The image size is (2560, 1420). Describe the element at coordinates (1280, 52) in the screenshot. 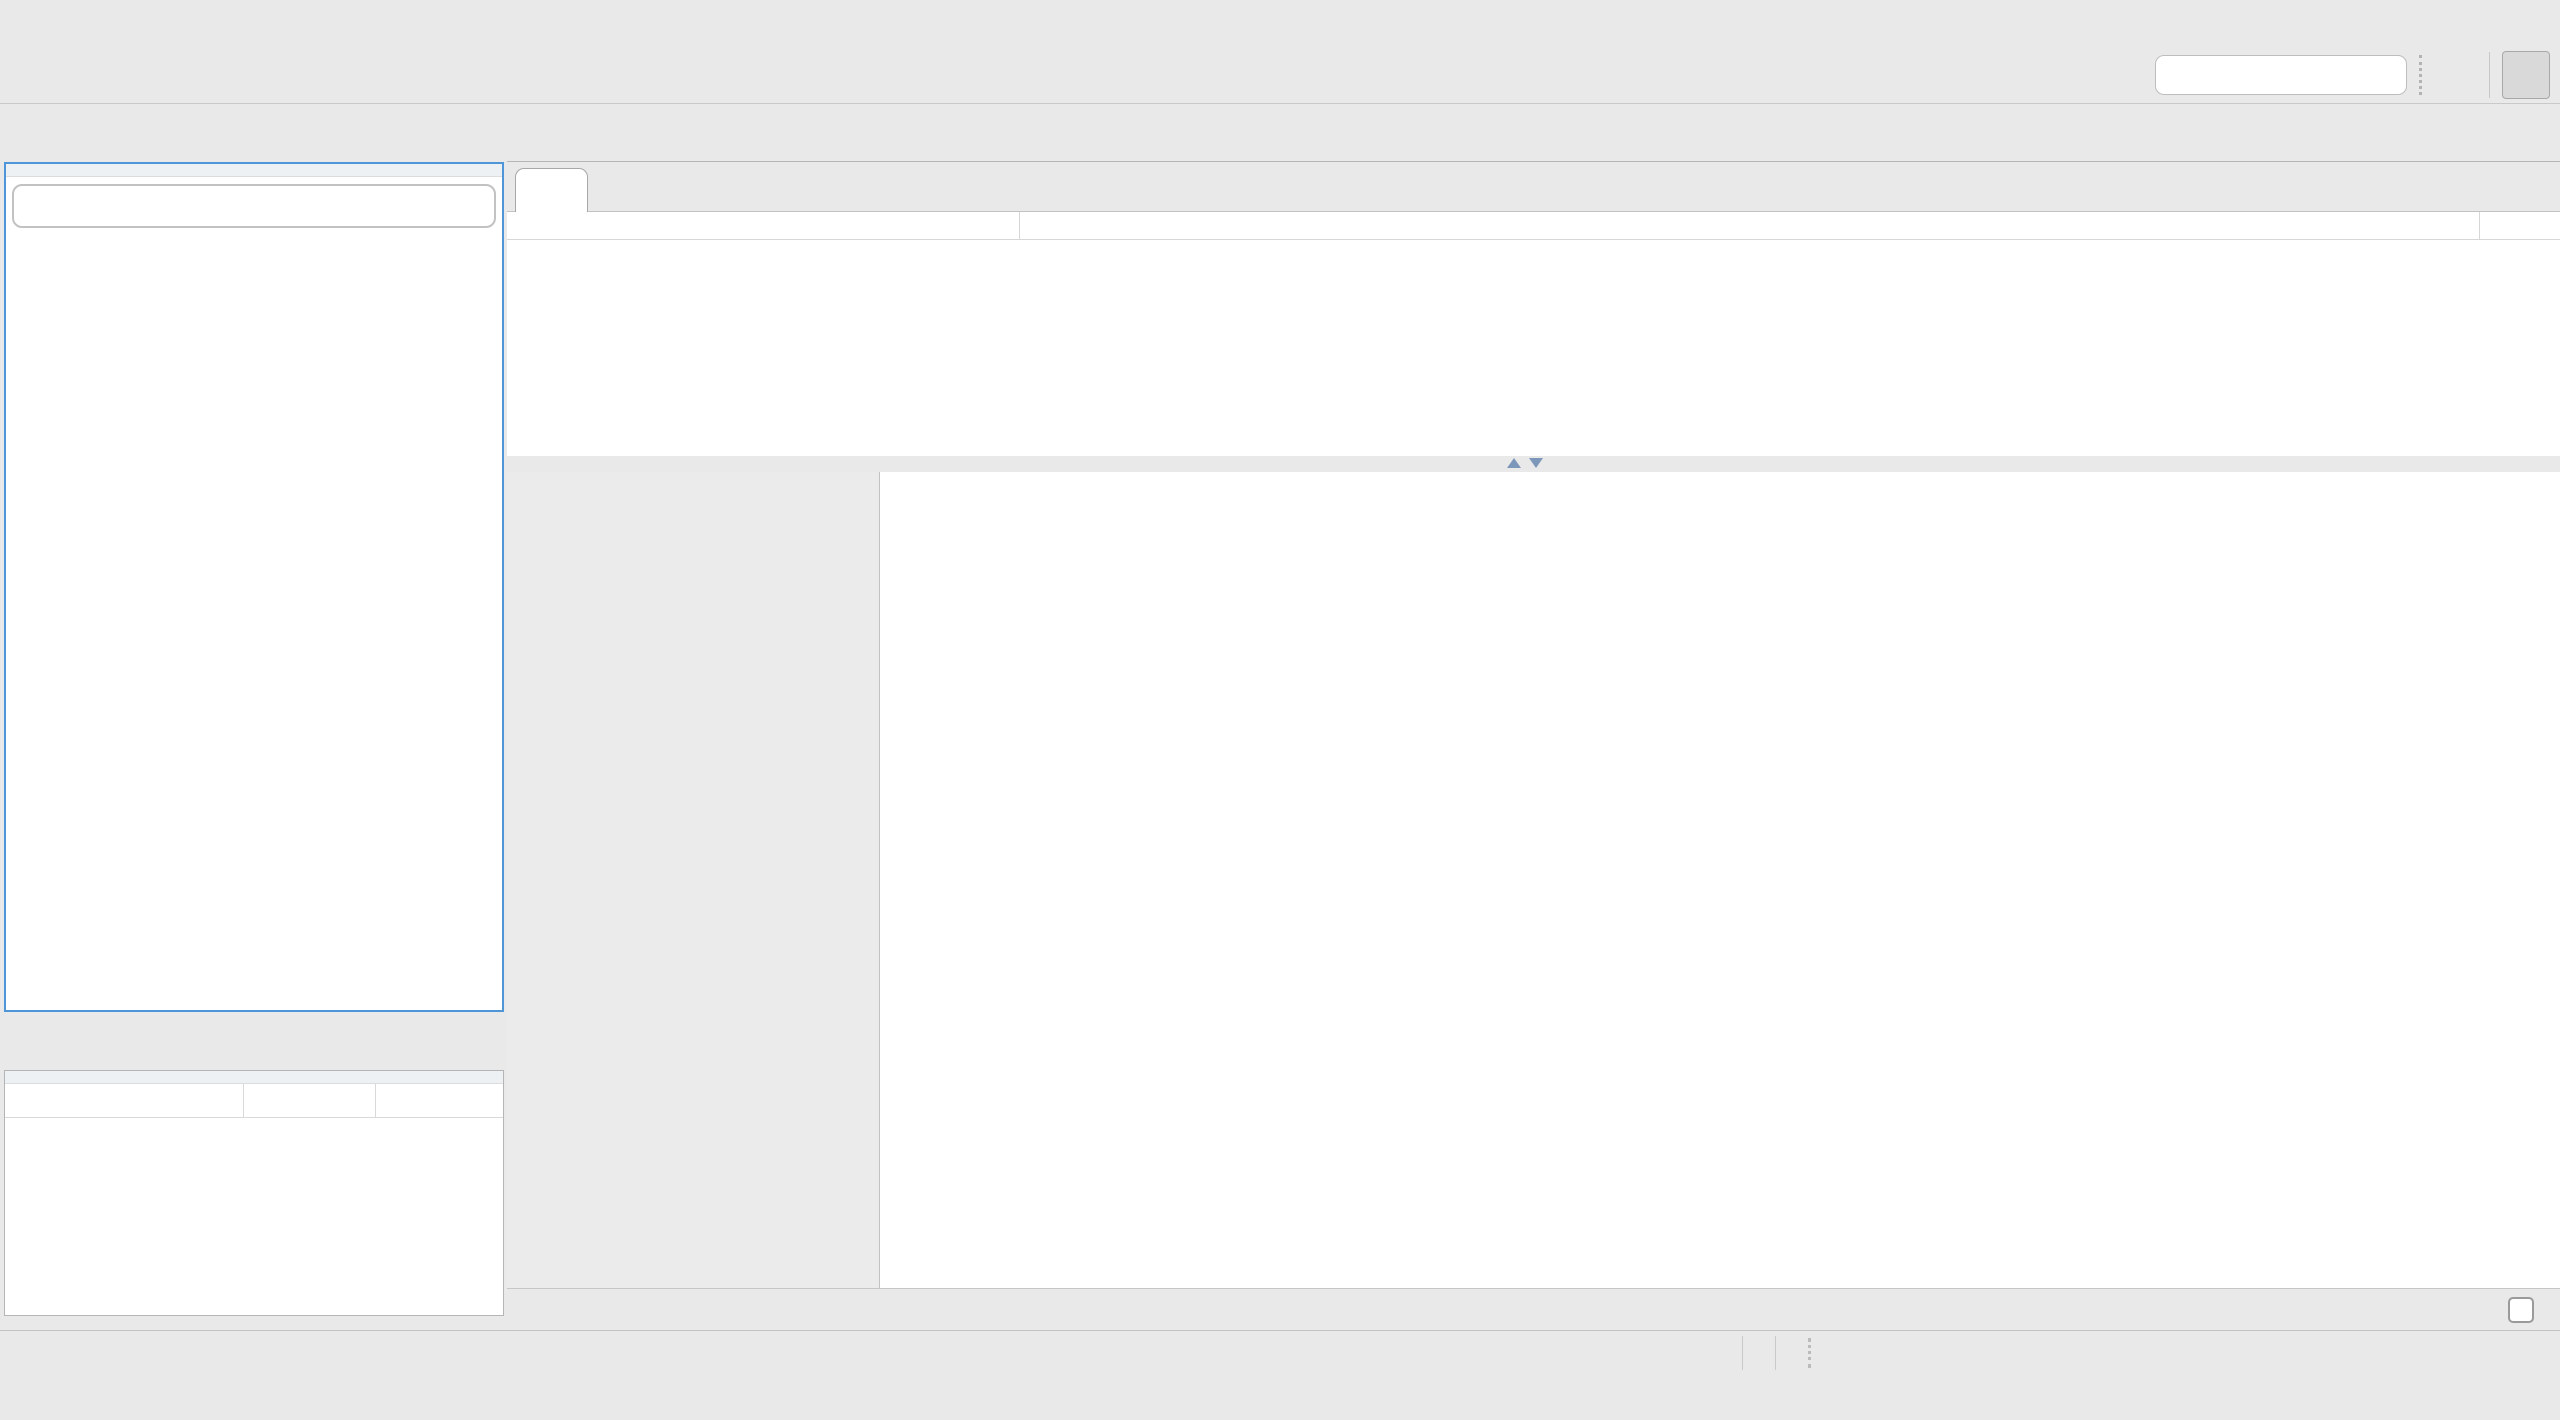

I see `main-toolbar` at that location.